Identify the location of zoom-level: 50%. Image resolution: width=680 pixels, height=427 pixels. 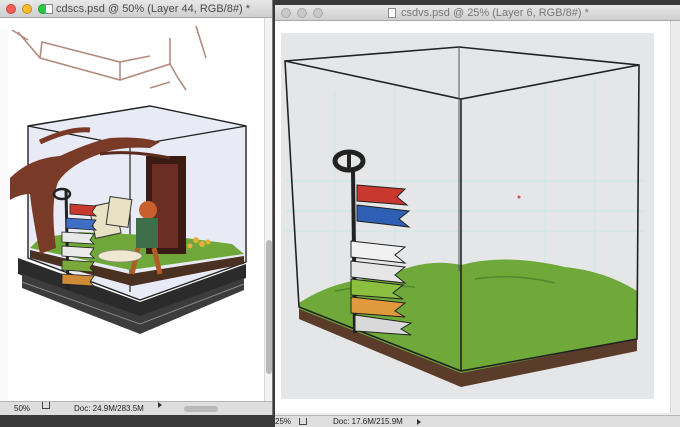
(22, 408).